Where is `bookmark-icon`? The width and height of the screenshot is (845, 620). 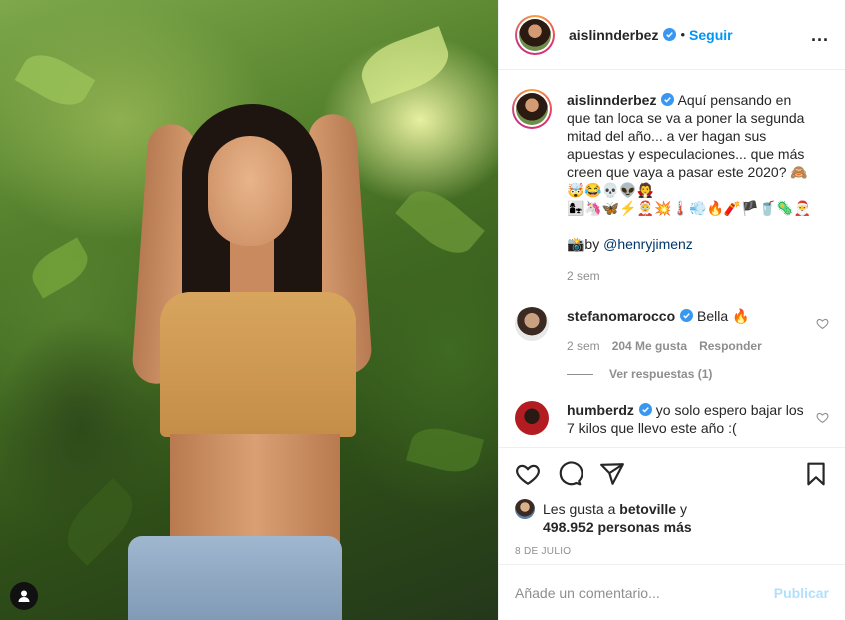
bookmark-icon is located at coordinates (816, 474).